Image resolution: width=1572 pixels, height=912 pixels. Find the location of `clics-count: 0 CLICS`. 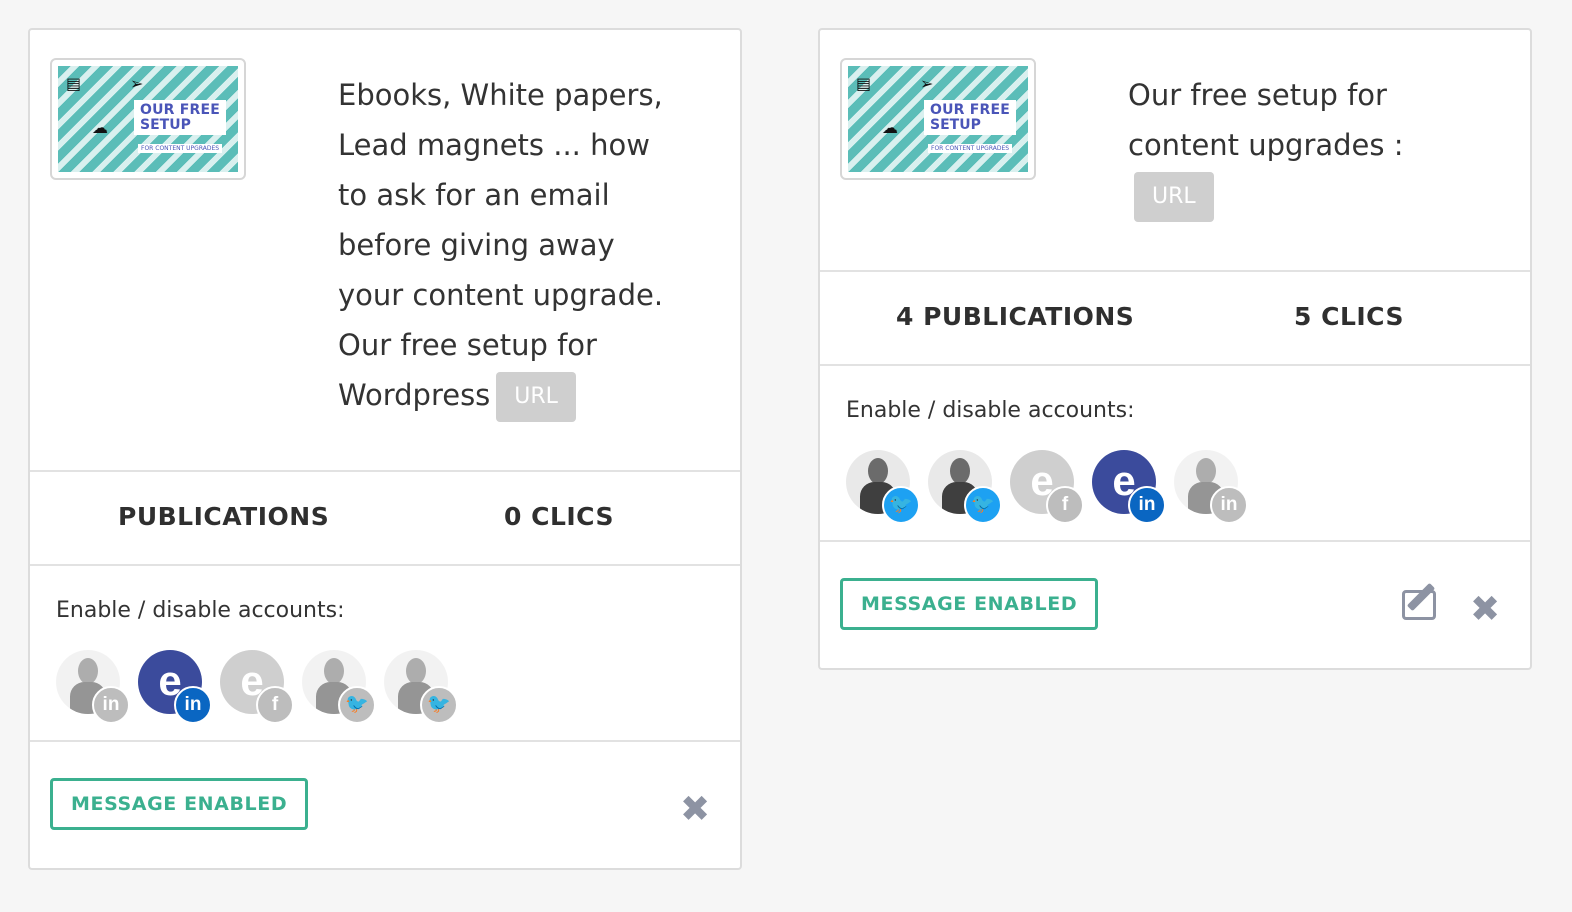

clics-count: 0 CLICS is located at coordinates (559, 516).